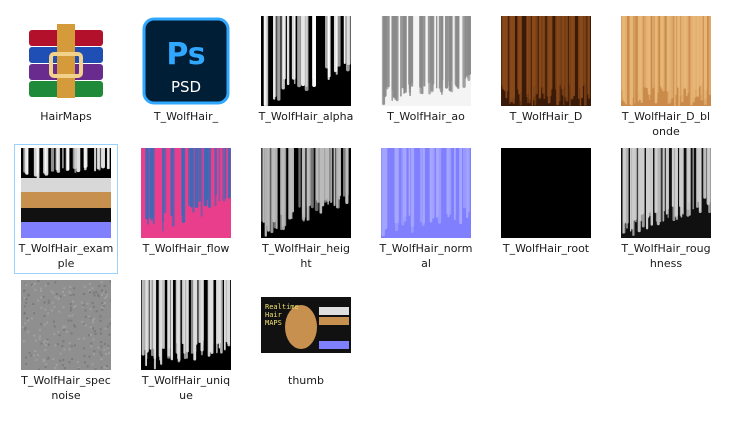 The image size is (745, 425). Describe the element at coordinates (426, 256) in the screenshot. I see `file-name-label: T_WolfHair_normal` at that location.